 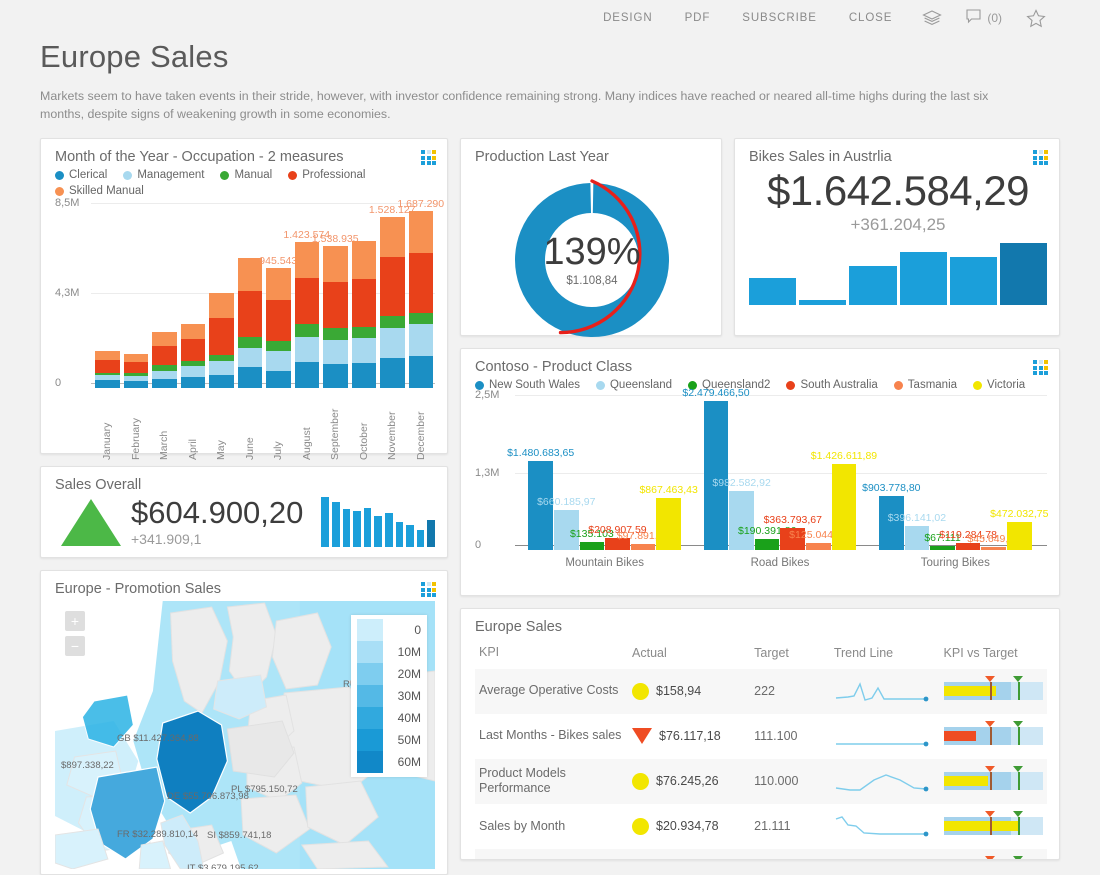 What do you see at coordinates (1019, 736) in the screenshot?
I see `bullet-threshold-green` at bounding box center [1019, 736].